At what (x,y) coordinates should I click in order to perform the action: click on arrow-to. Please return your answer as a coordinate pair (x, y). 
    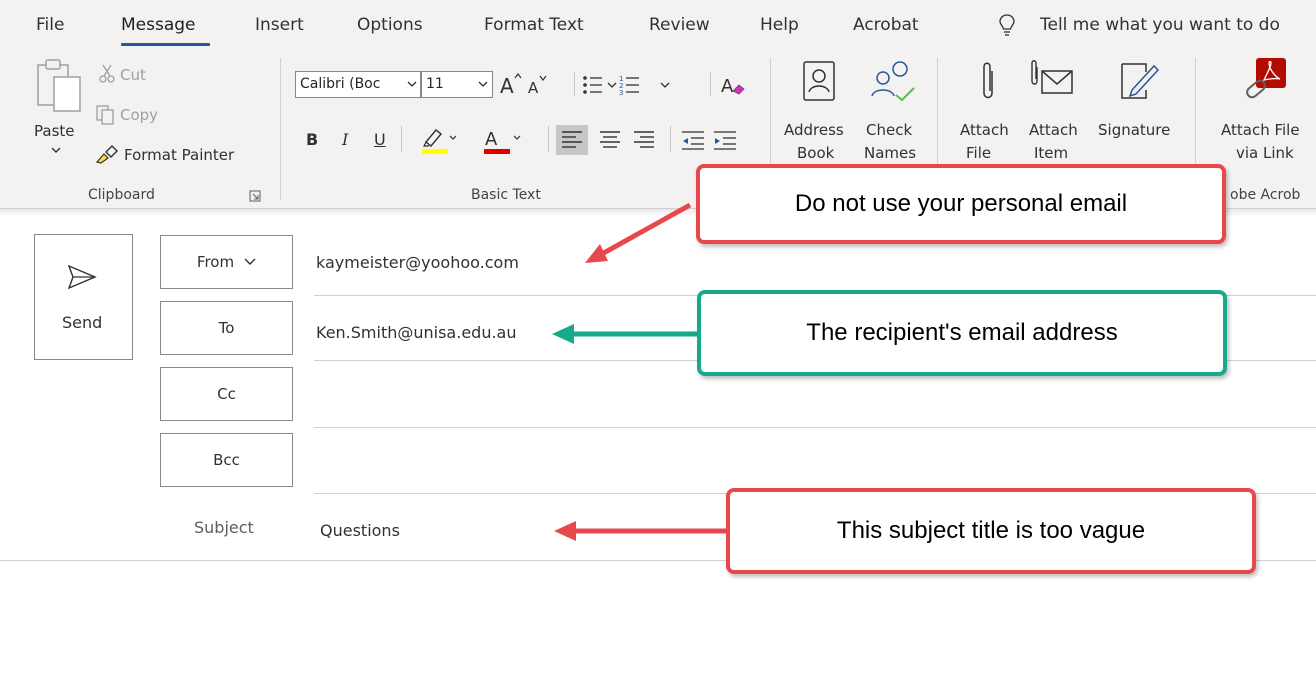
    Looking at the image, I should click on (624, 334).